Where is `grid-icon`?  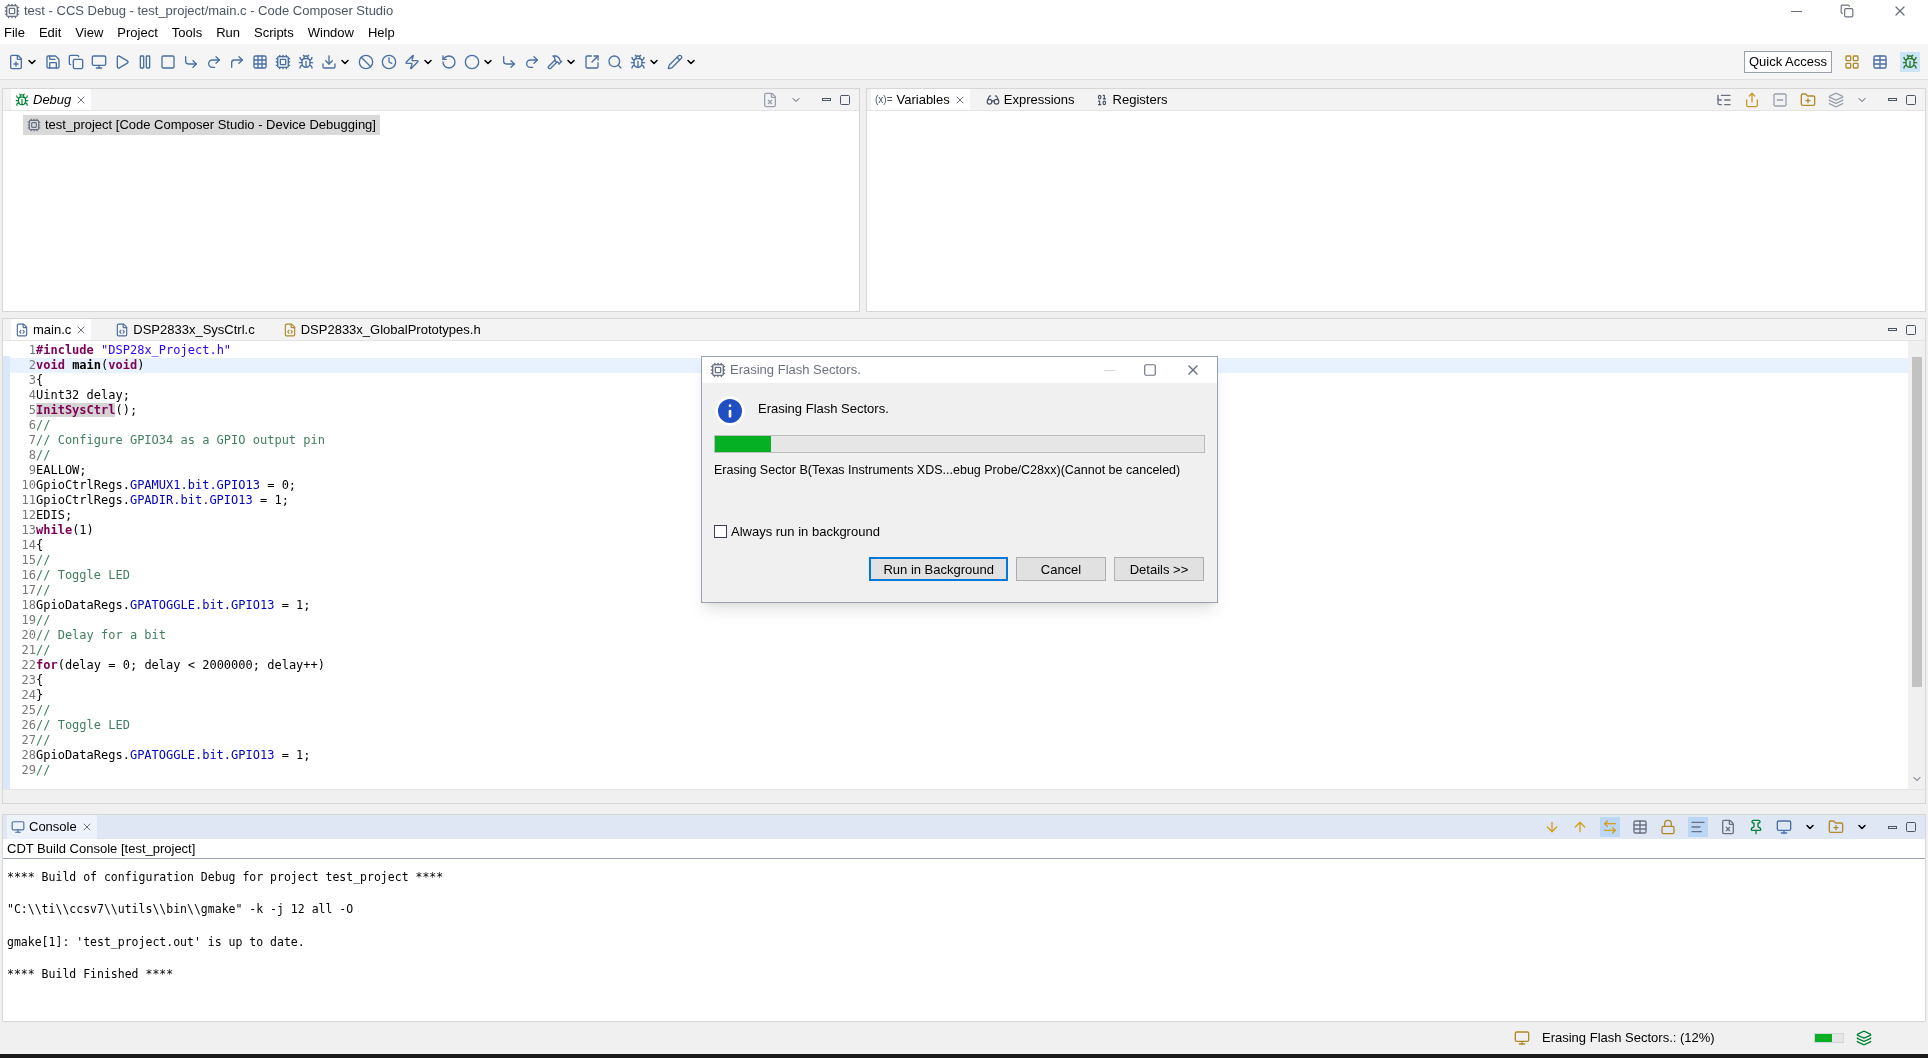
grid-icon is located at coordinates (260, 61).